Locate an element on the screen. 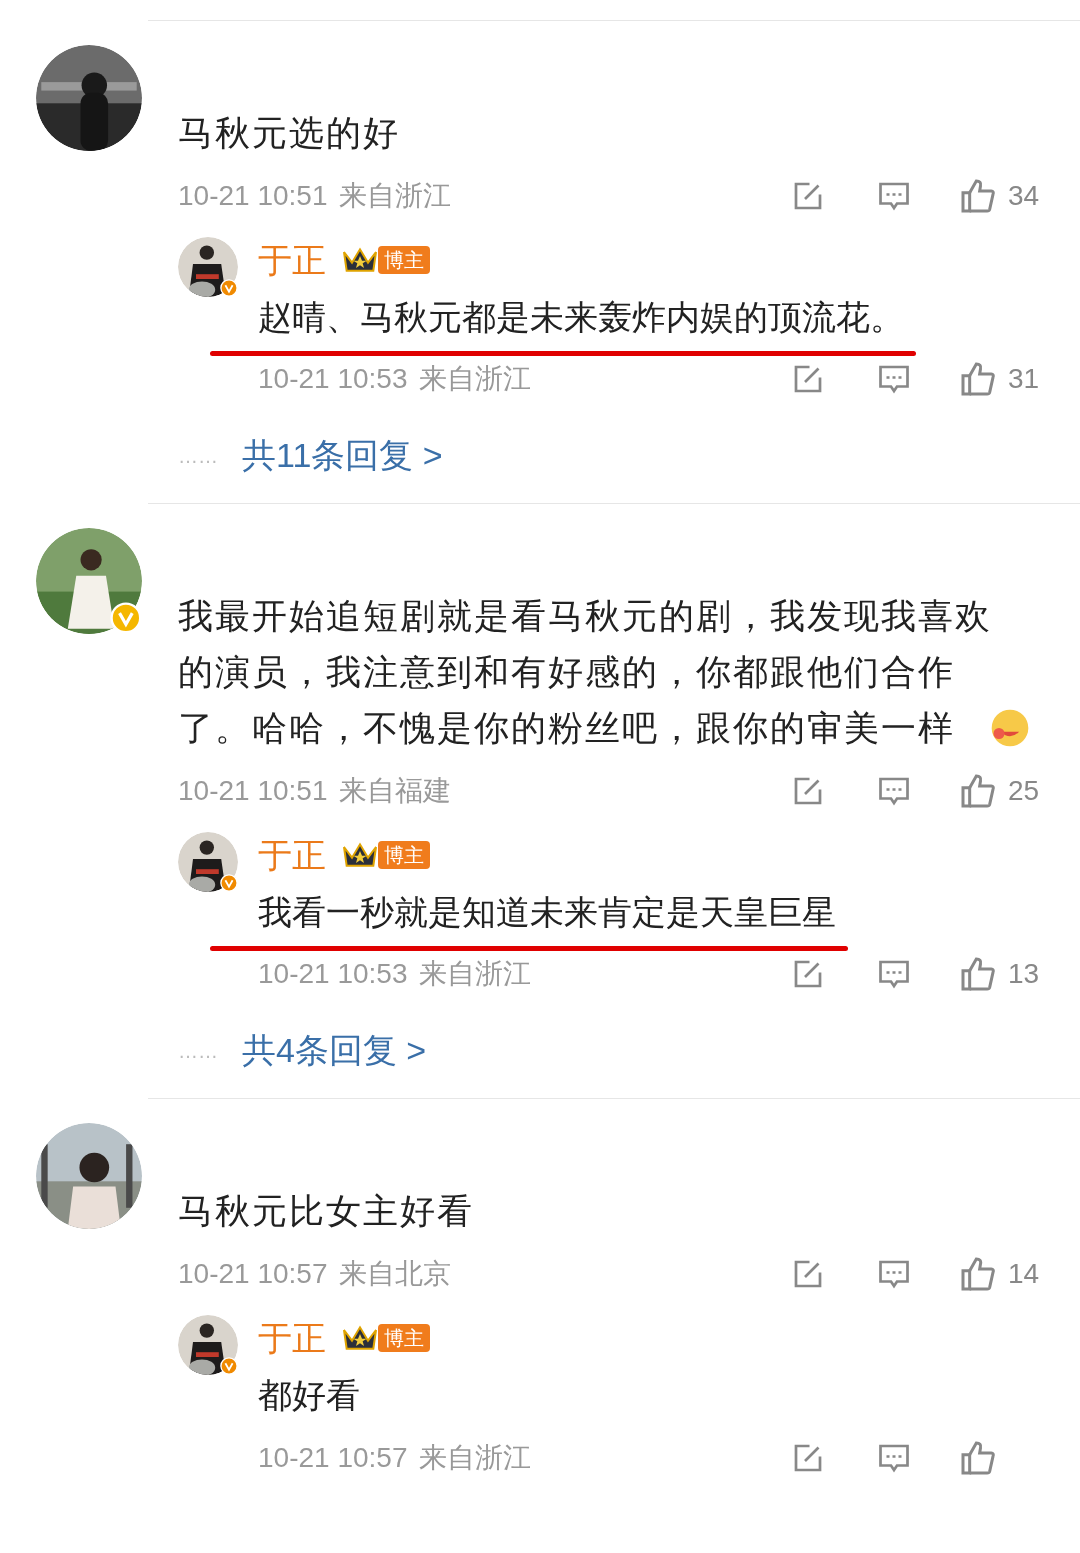 The height and width of the screenshot is (1553, 1080). reply-text: 都好看 is located at coordinates (309, 1395).